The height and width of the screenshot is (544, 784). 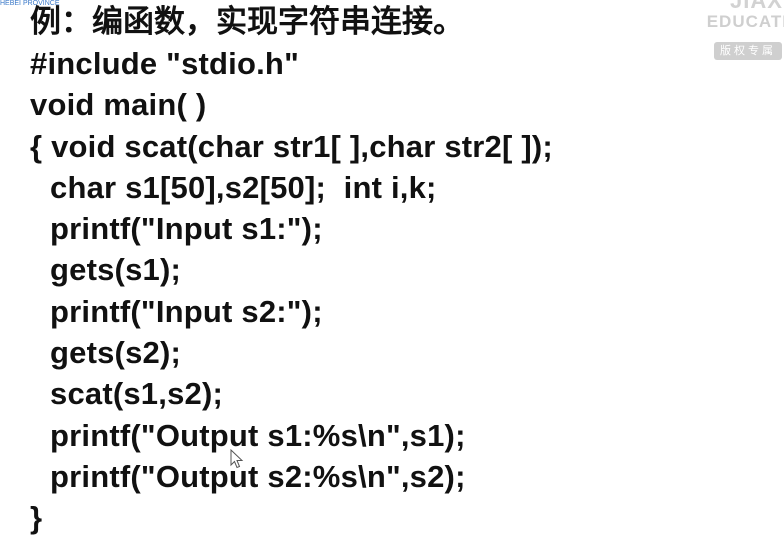 I want to click on code-line: gets(s2);, so click(x=115, y=353).